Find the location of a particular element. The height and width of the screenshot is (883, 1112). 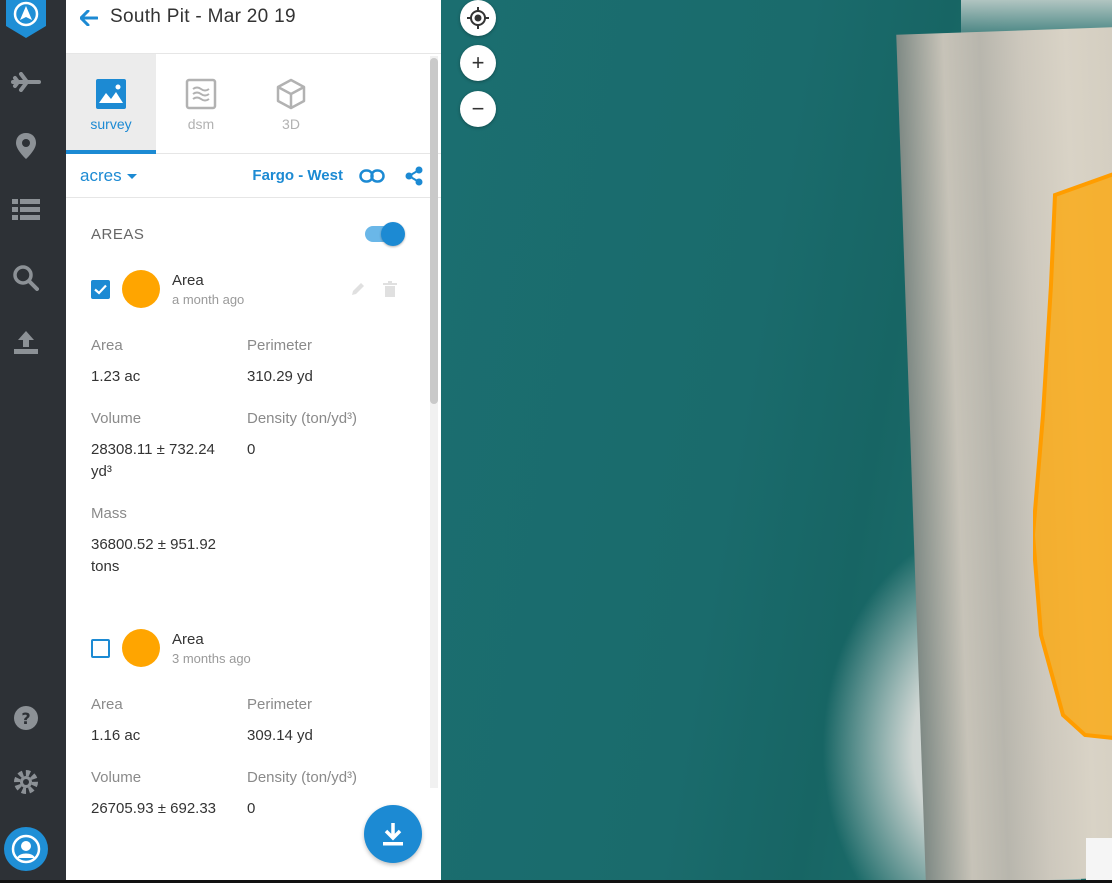

site-link: Fargo - West is located at coordinates (297, 175).